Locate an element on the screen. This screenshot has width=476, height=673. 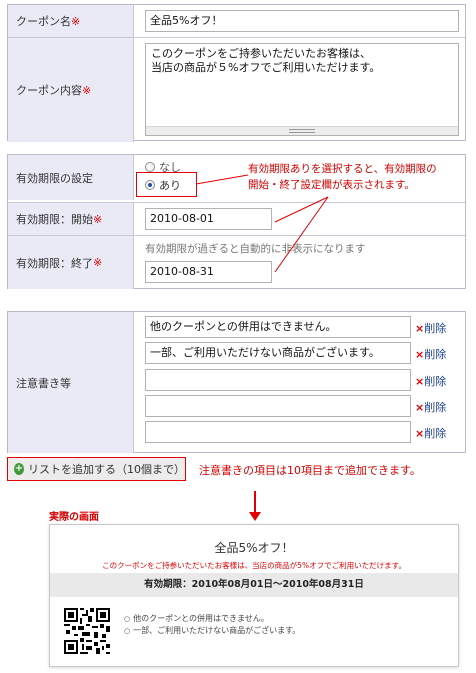
list-item: 他のクーポンとの併用はできません。 is located at coordinates (212, 619).